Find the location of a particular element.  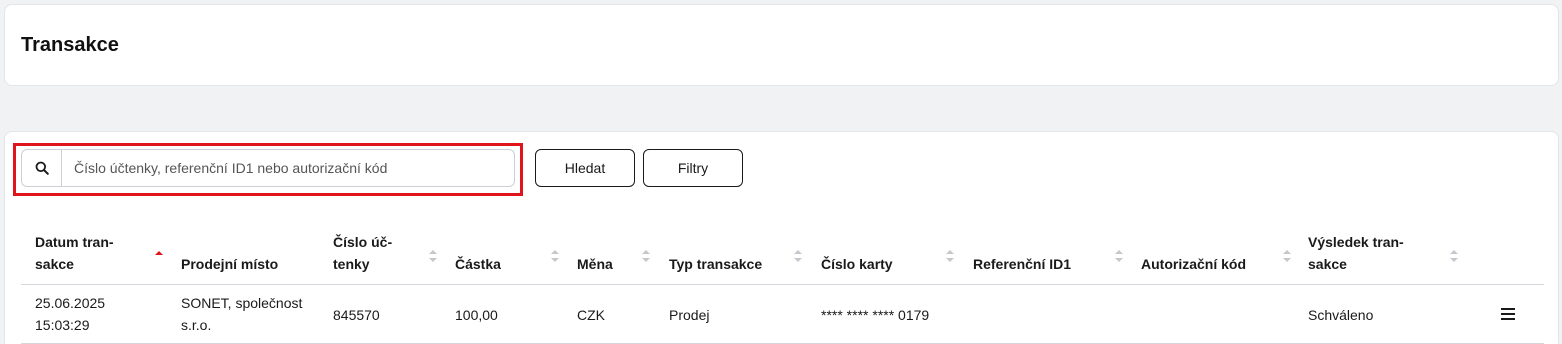

cell-result: Schváleno is located at coordinates (1341, 315).